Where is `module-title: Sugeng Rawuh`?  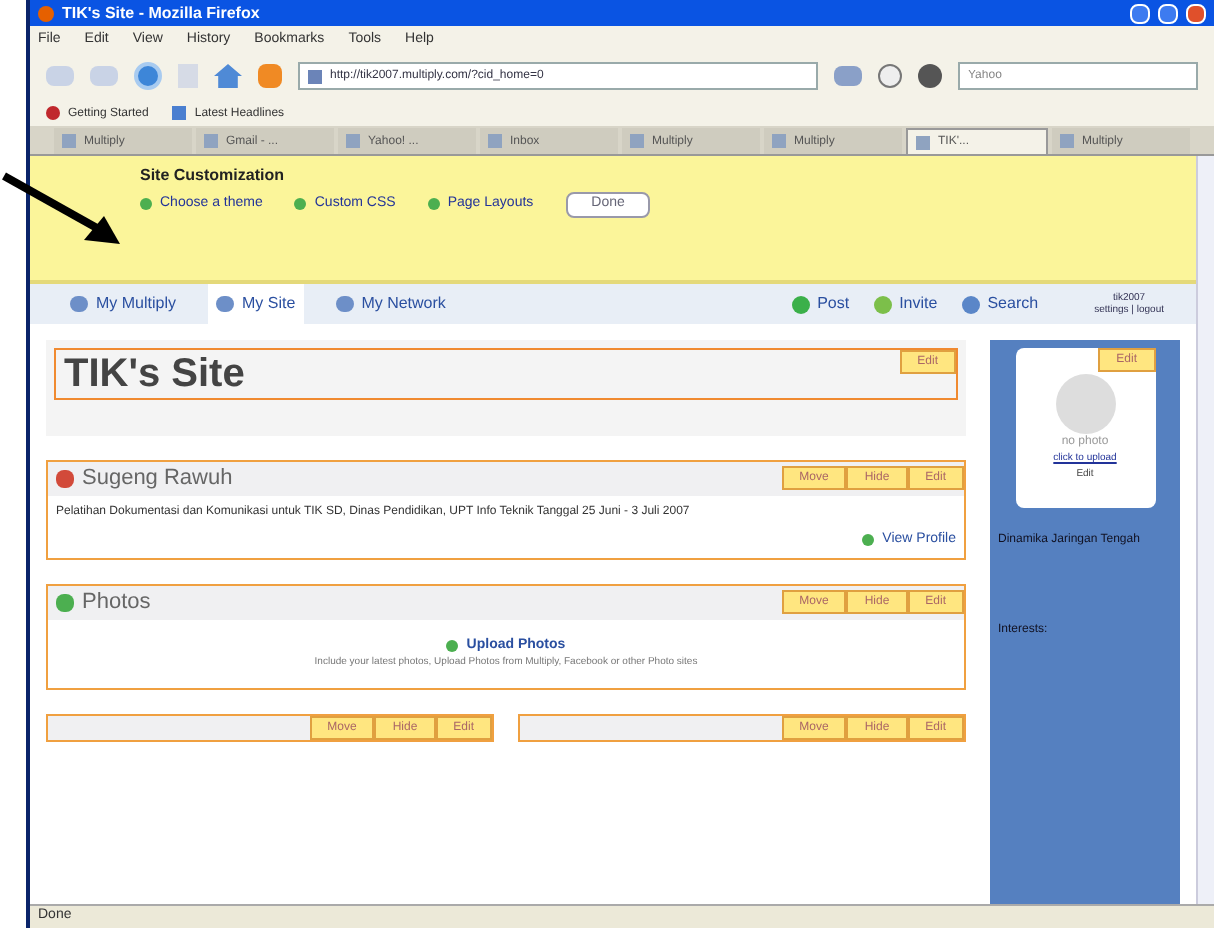
module-title: Sugeng Rawuh is located at coordinates (140, 478).